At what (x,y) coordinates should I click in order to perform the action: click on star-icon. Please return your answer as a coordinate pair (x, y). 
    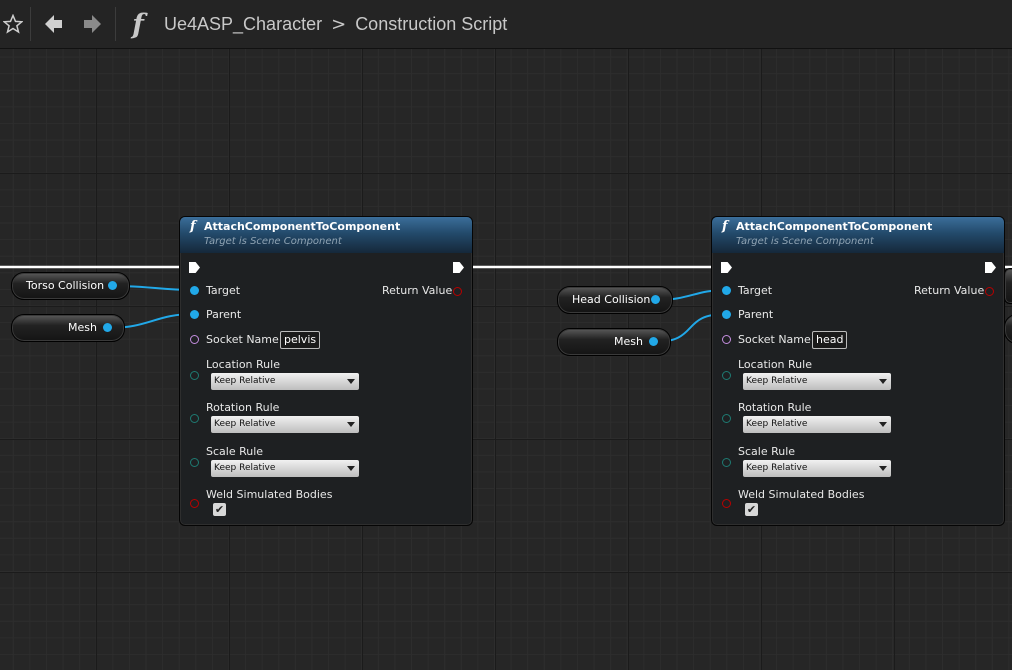
    Looking at the image, I should click on (13, 24).